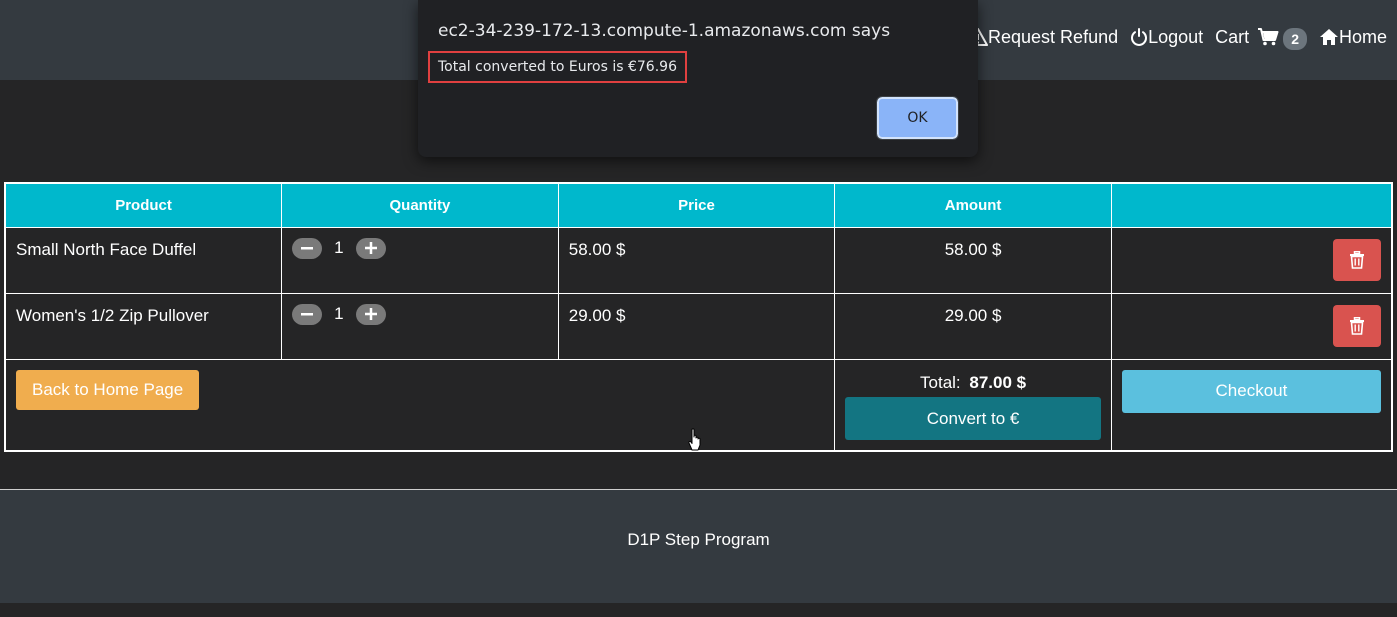 The width and height of the screenshot is (1397, 617). I want to click on dialog-message: Total converted to Euros is €76.96, so click(557, 67).